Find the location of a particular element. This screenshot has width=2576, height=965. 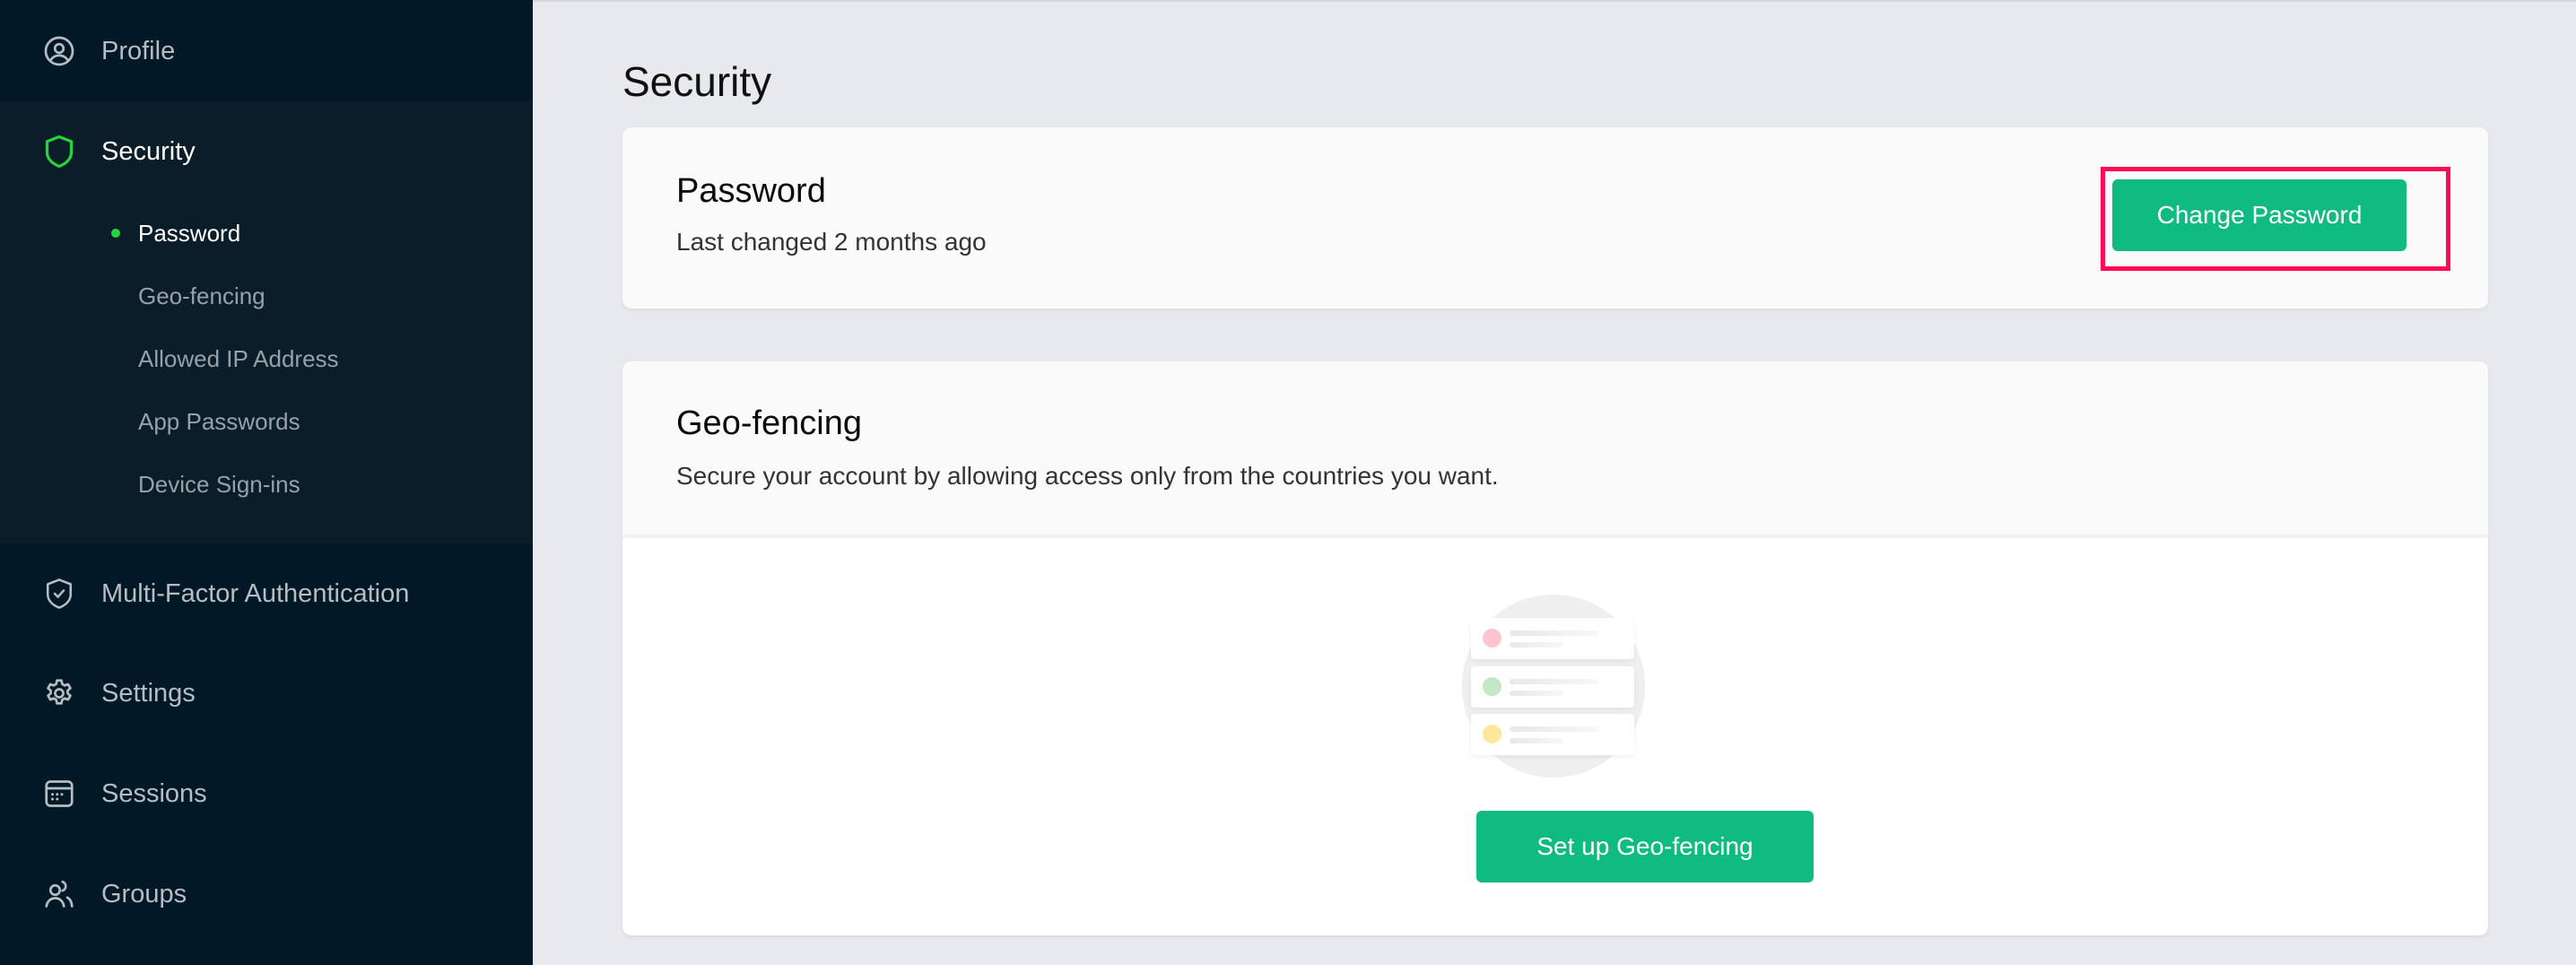

sidebar-subitem-allowed-ip: Allowed IP Address is located at coordinates (266, 359).